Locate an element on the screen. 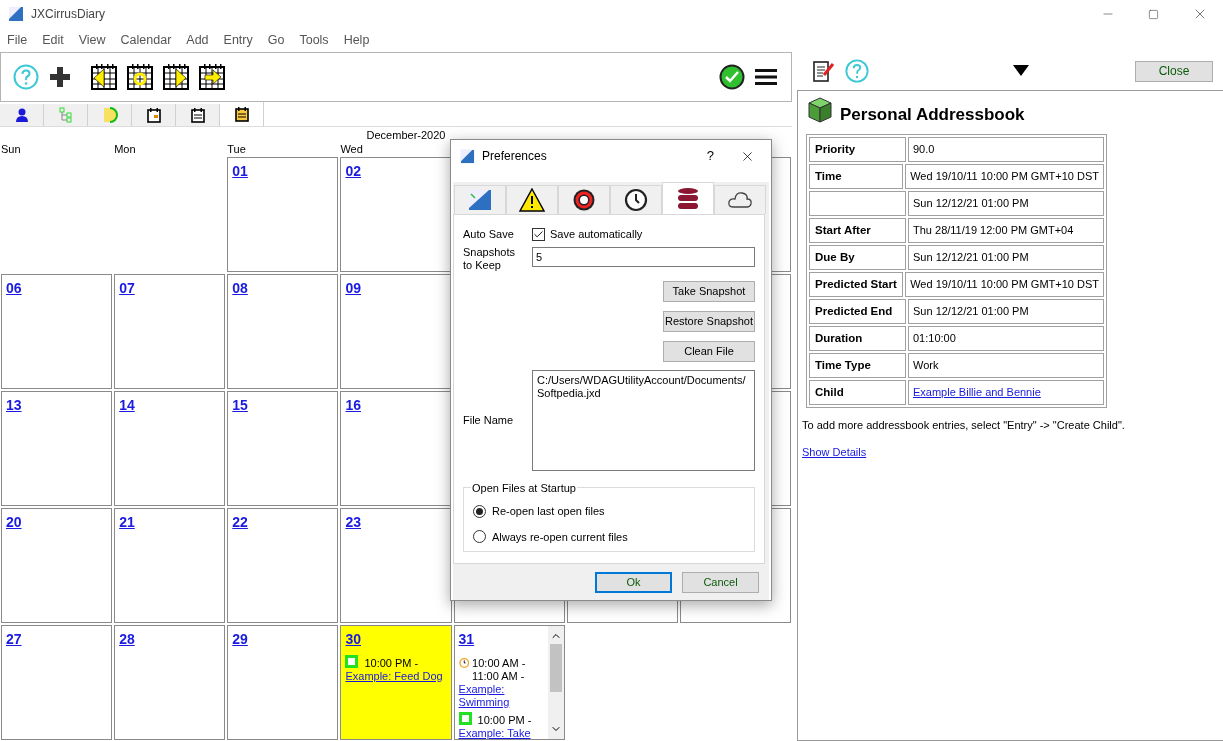 This screenshot has width=1223, height=741. day-cell: 23 is located at coordinates (396, 565).